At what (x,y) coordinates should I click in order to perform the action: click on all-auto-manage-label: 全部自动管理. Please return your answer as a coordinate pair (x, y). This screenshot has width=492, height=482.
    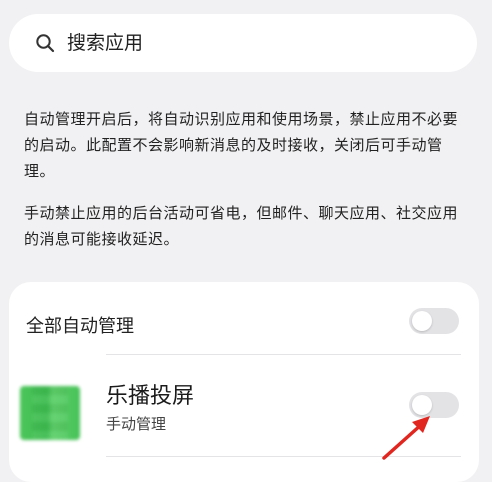
    Looking at the image, I should click on (80, 326).